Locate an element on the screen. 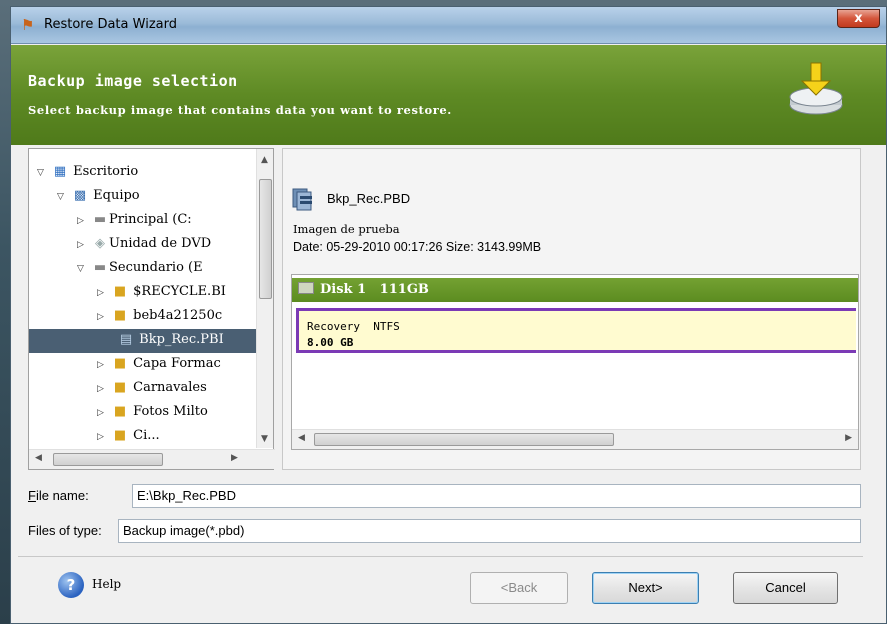 The height and width of the screenshot is (624, 887). scroll-down-icon: ▼ is located at coordinates (264, 439).